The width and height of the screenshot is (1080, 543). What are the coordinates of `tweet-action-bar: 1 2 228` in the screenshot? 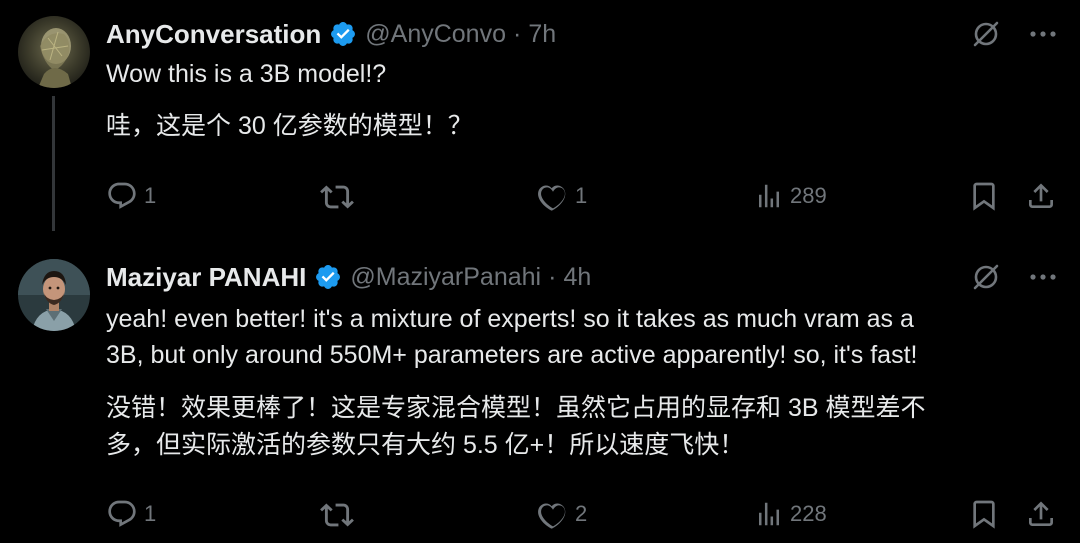 It's located at (540, 518).